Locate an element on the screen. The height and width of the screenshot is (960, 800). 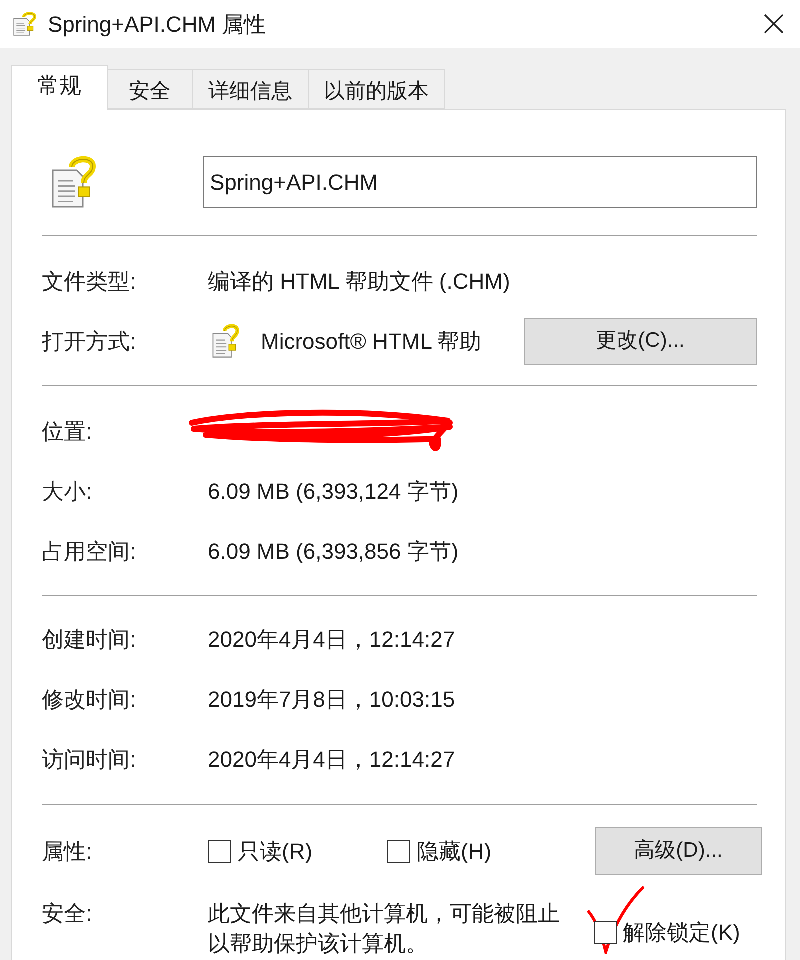
field-label: 修改时间: is located at coordinates (89, 700).